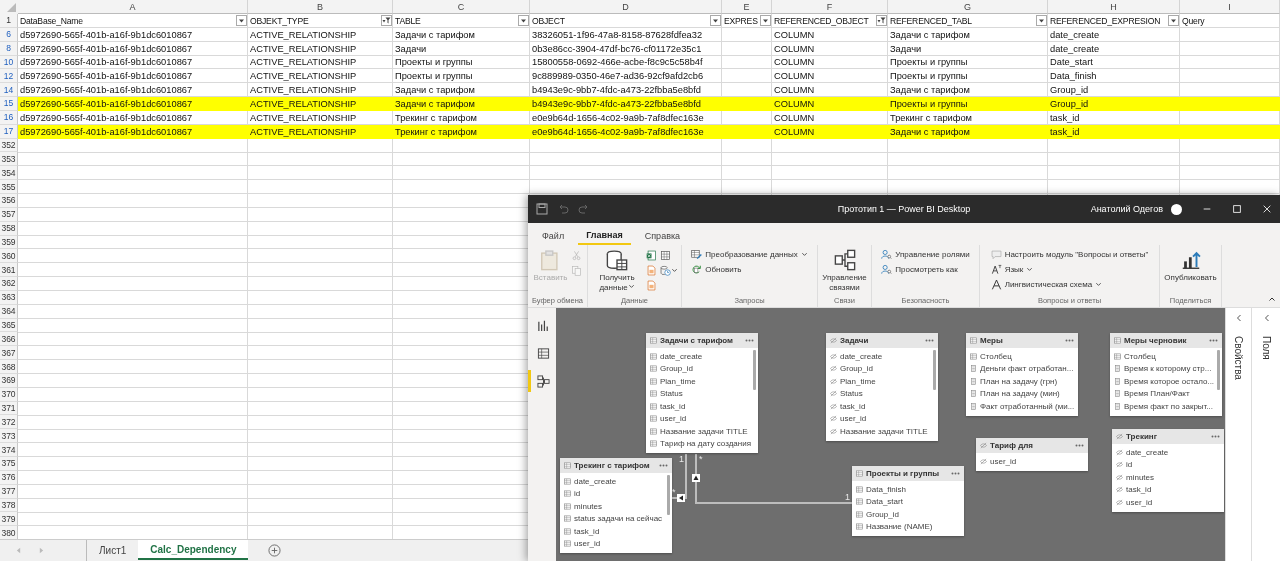  Describe the element at coordinates (9, 173) in the screenshot. I see `row-number: 354` at that location.